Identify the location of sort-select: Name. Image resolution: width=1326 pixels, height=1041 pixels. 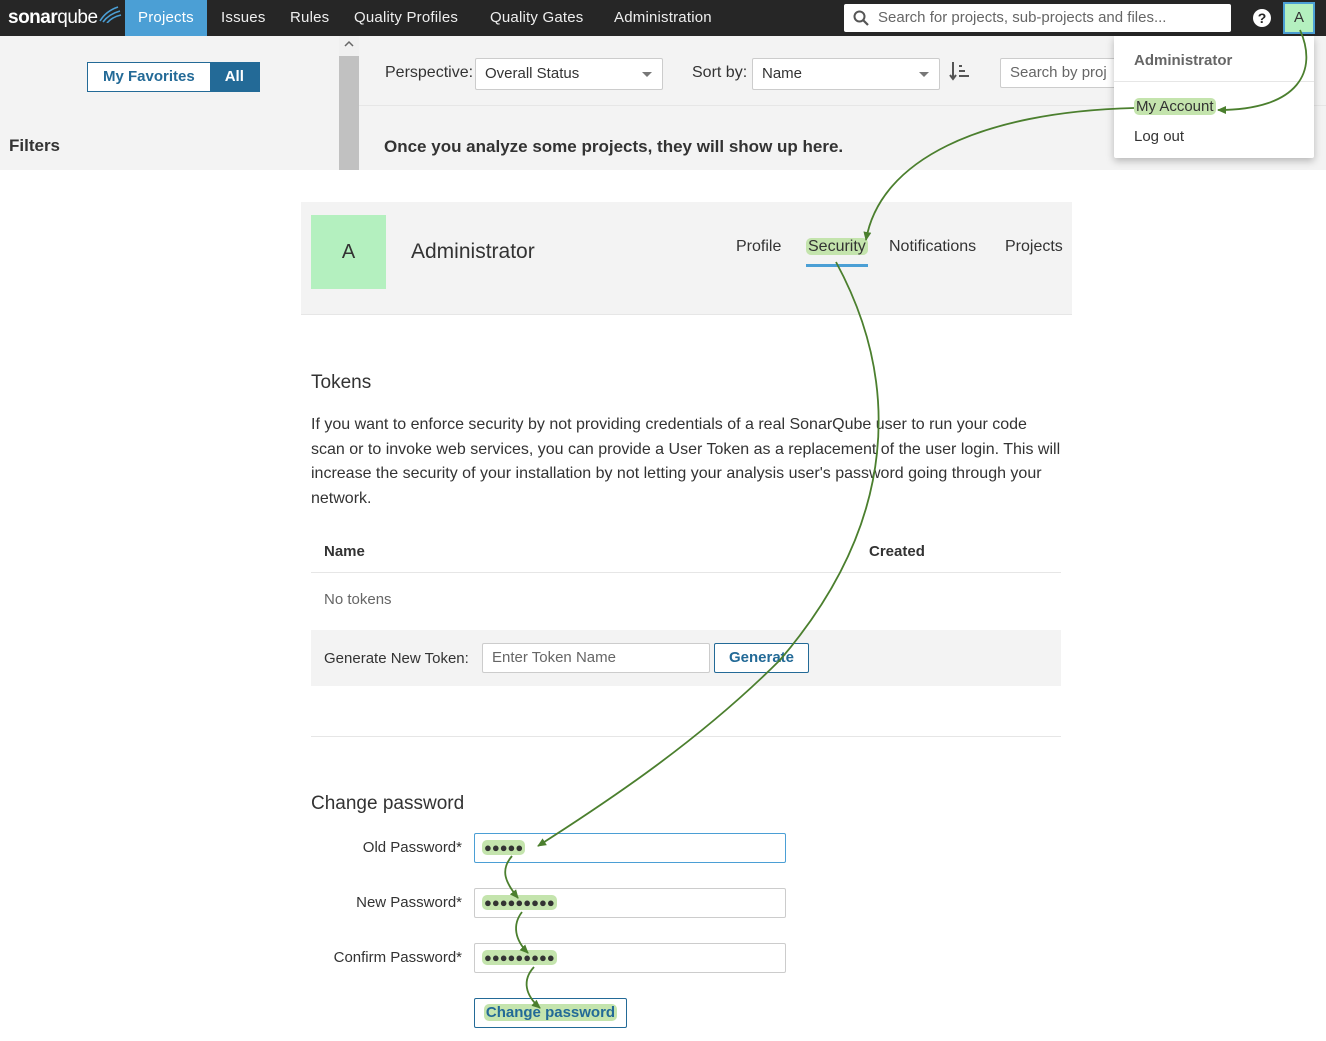
(846, 74).